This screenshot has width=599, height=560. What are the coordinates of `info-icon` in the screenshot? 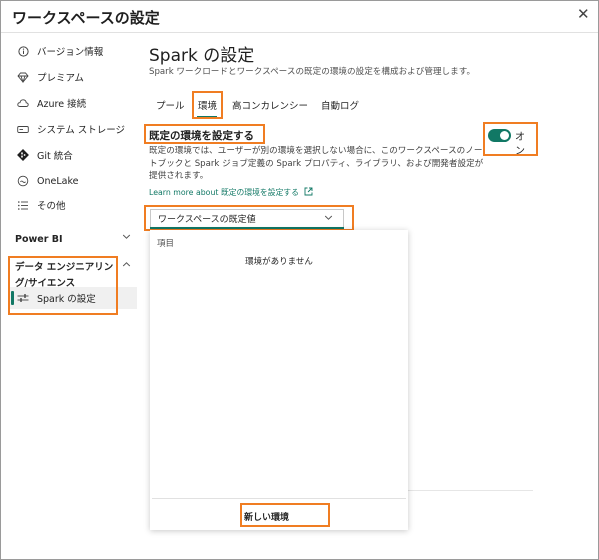 It's located at (23, 51).